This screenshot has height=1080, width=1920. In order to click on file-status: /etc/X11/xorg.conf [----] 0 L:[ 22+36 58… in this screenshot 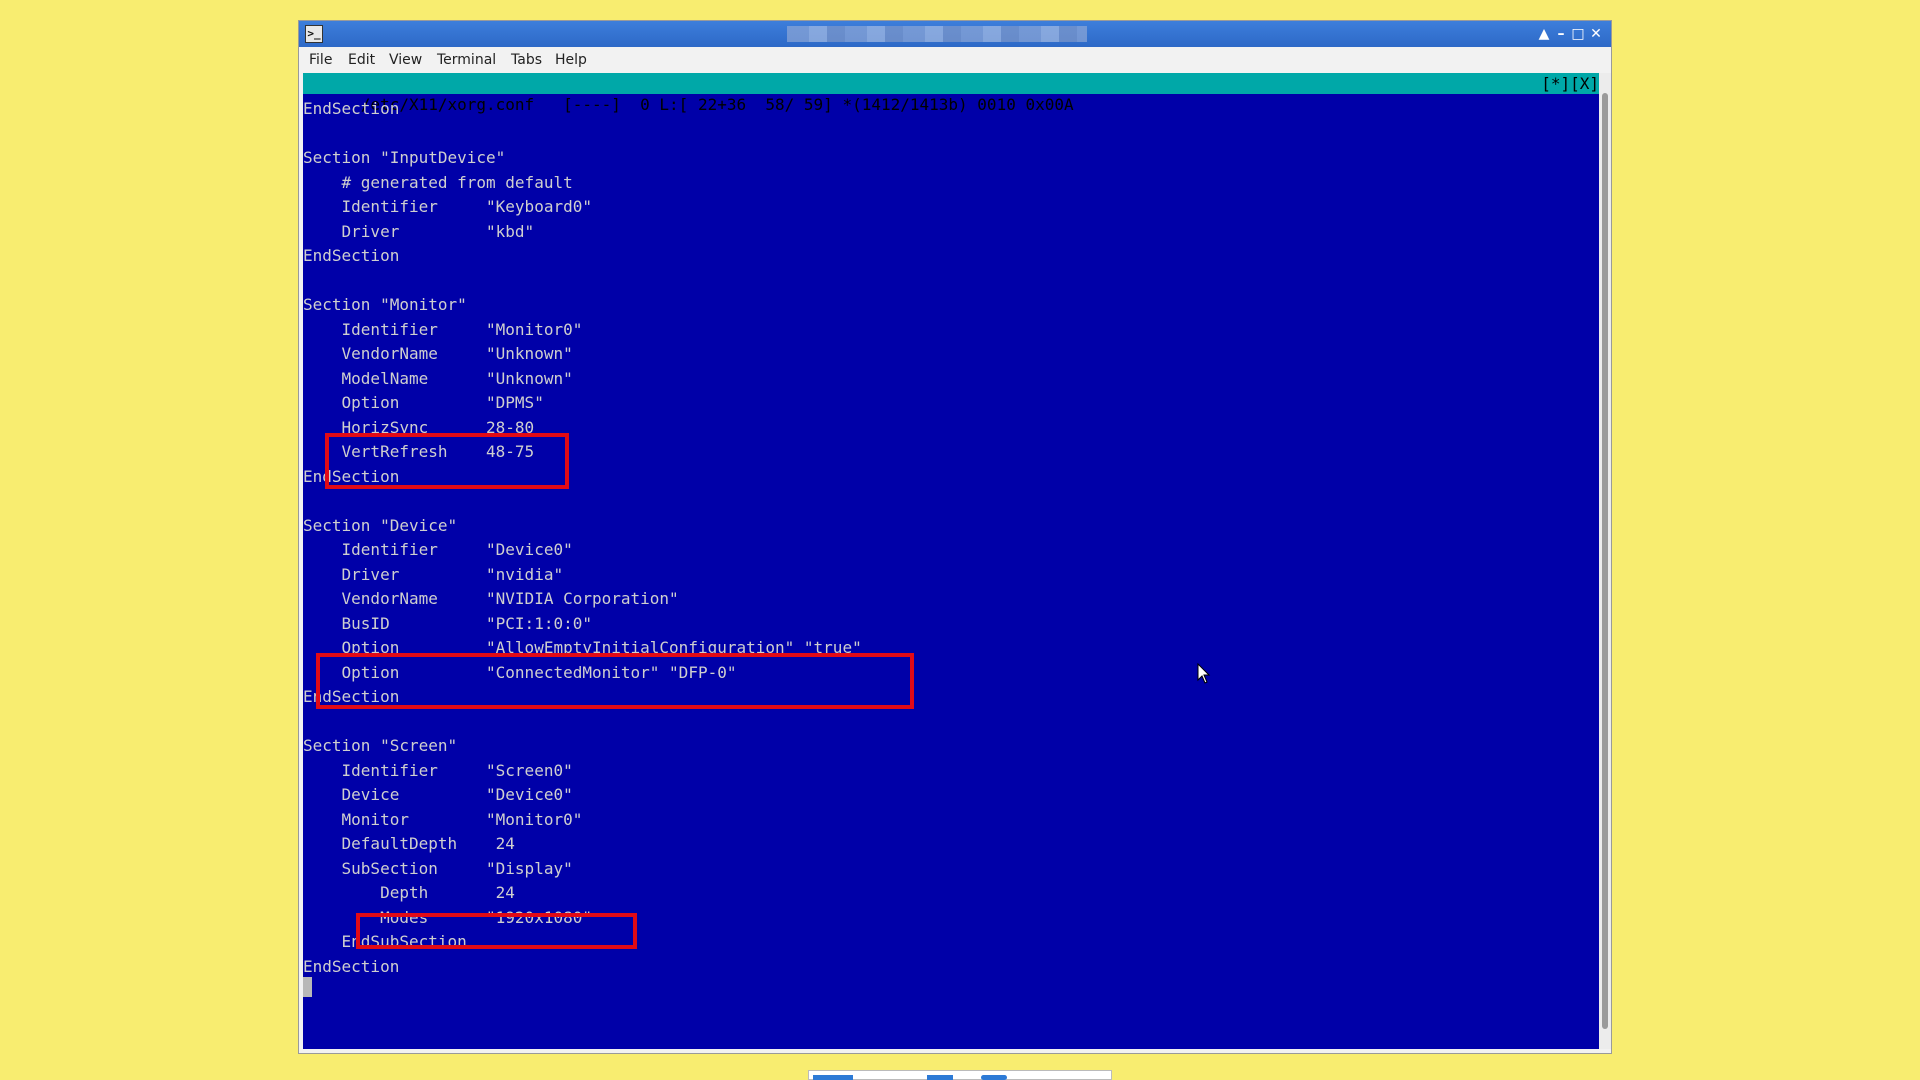, I will do `click(717, 104)`.